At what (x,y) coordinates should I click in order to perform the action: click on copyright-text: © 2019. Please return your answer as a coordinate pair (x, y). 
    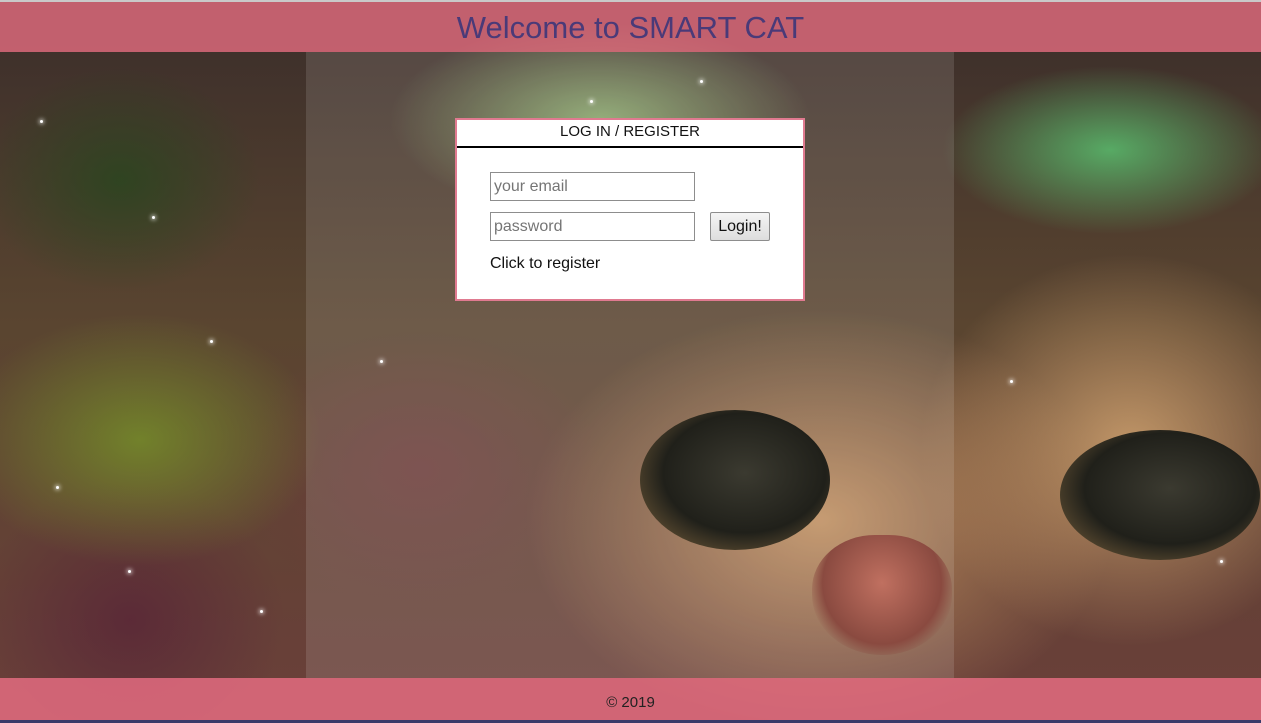
    Looking at the image, I should click on (630, 702).